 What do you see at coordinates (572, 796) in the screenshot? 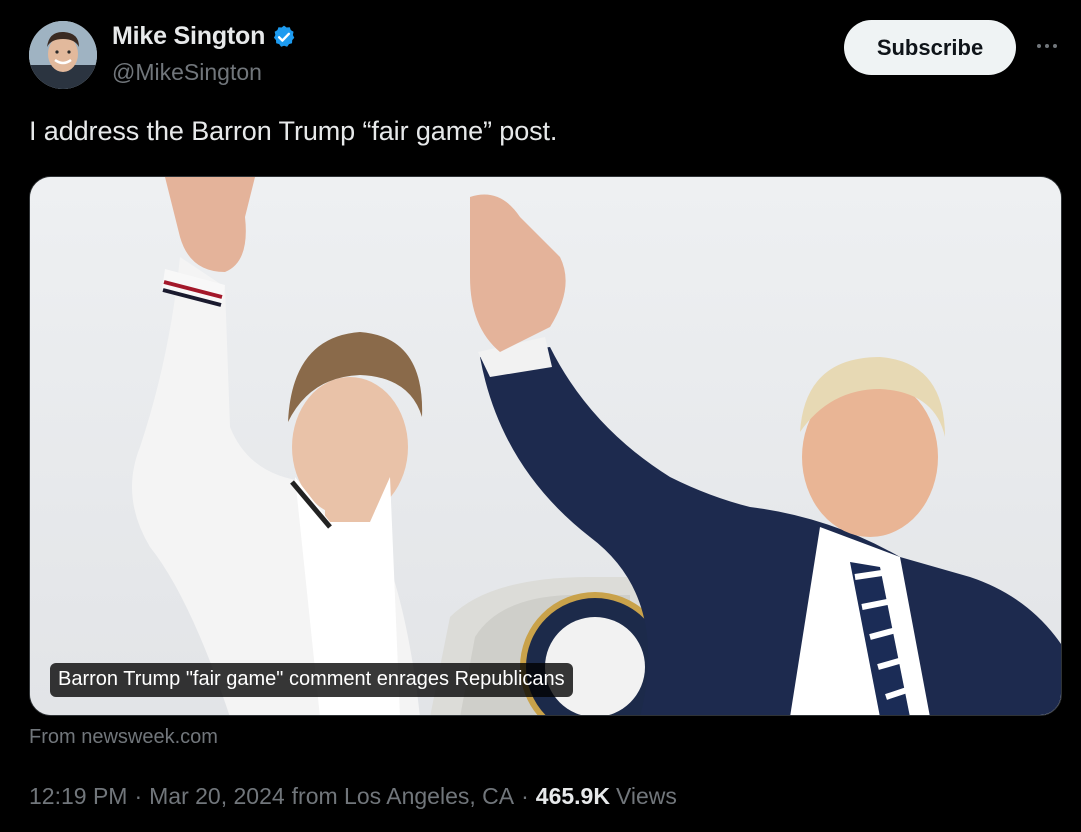
I see `views-count: 465.9K` at bounding box center [572, 796].